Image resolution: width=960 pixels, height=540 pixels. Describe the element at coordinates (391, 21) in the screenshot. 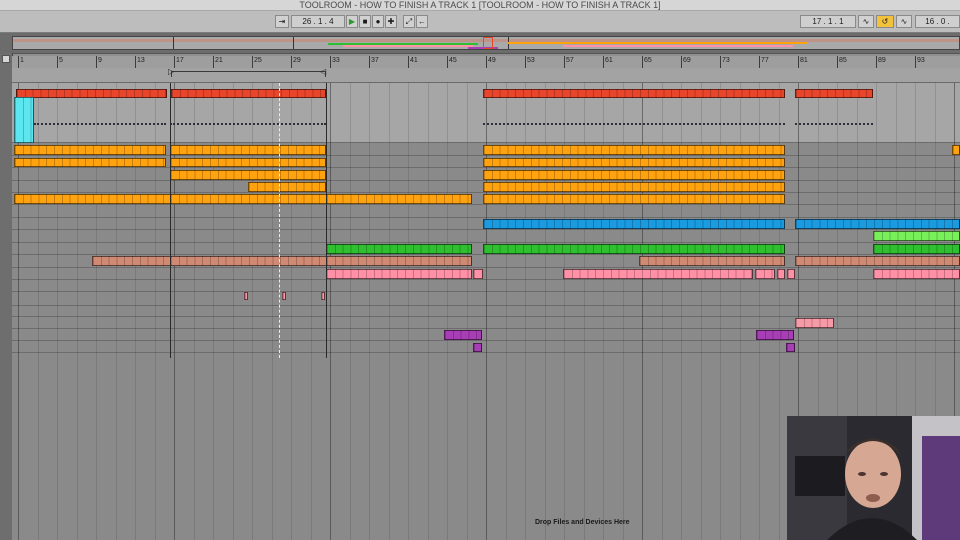

I see `overdub-button: ✚` at that location.